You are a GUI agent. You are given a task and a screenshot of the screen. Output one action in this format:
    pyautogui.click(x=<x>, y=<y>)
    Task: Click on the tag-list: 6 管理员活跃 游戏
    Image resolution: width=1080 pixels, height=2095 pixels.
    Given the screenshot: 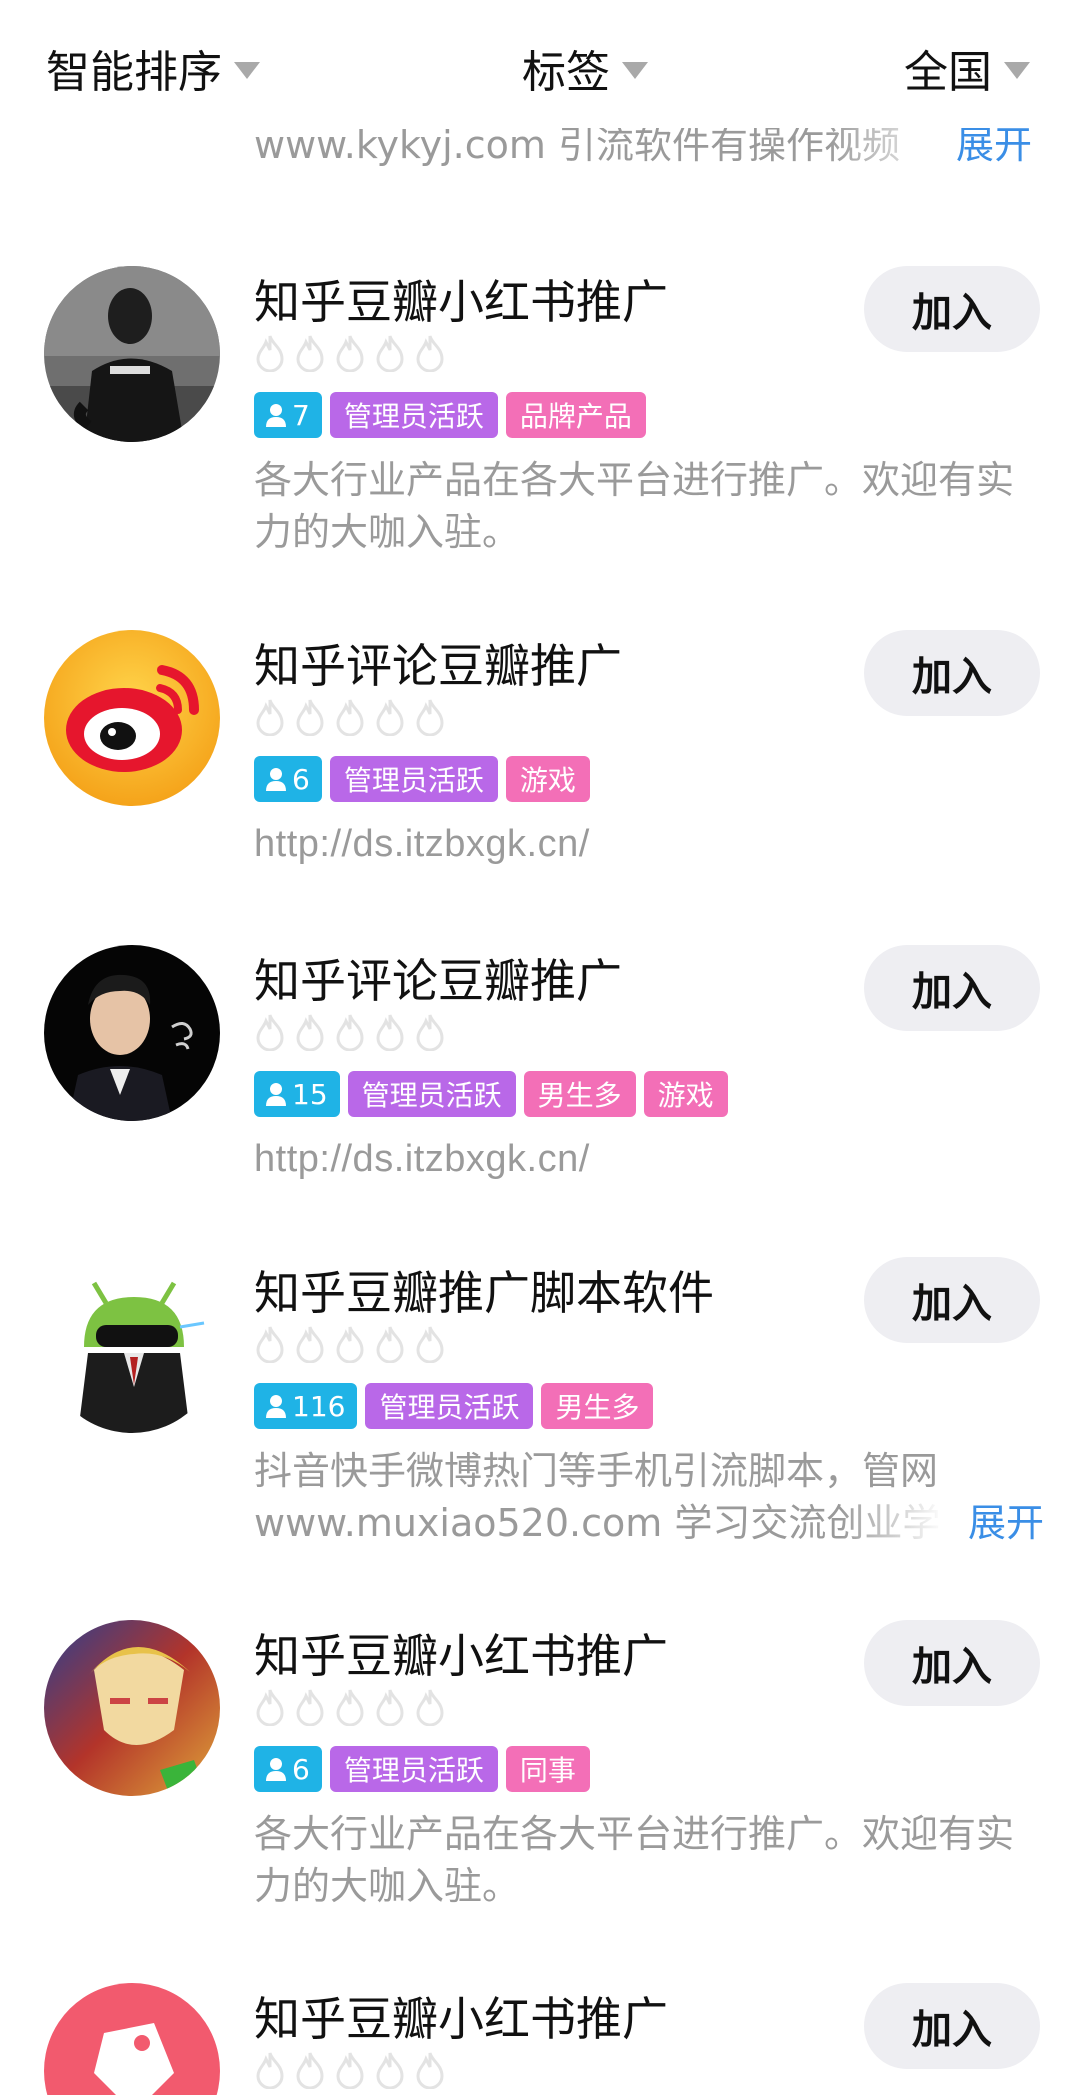 What is the action you would take?
    pyautogui.click(x=422, y=779)
    